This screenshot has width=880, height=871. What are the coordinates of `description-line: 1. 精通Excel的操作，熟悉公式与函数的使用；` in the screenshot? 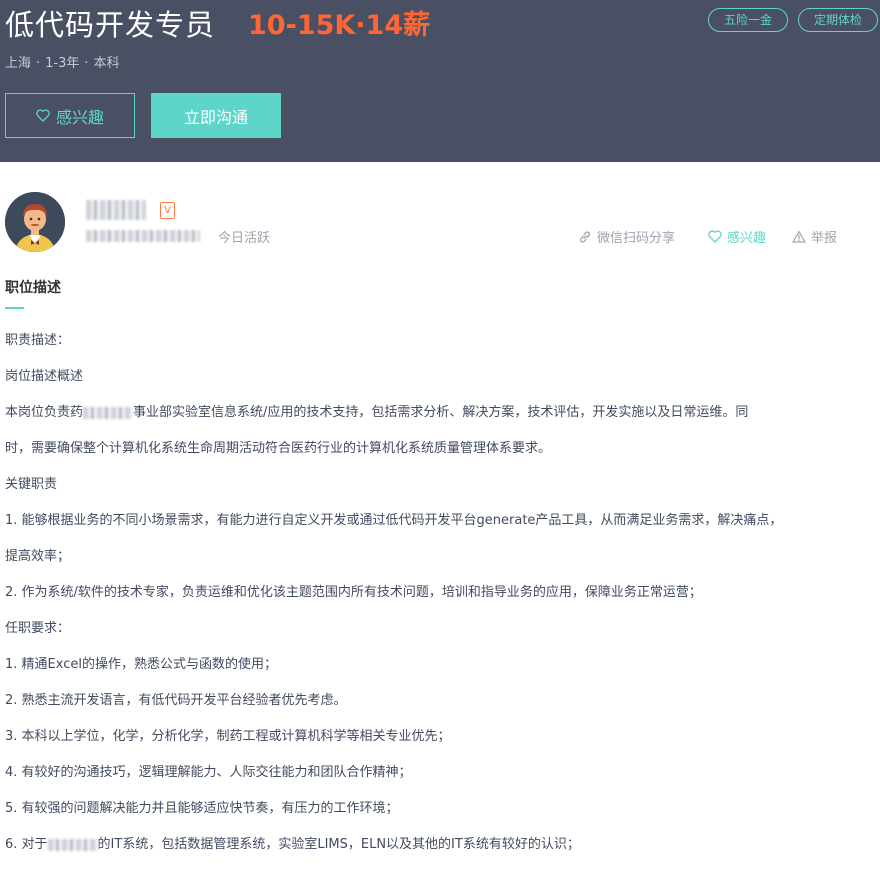 It's located at (141, 664).